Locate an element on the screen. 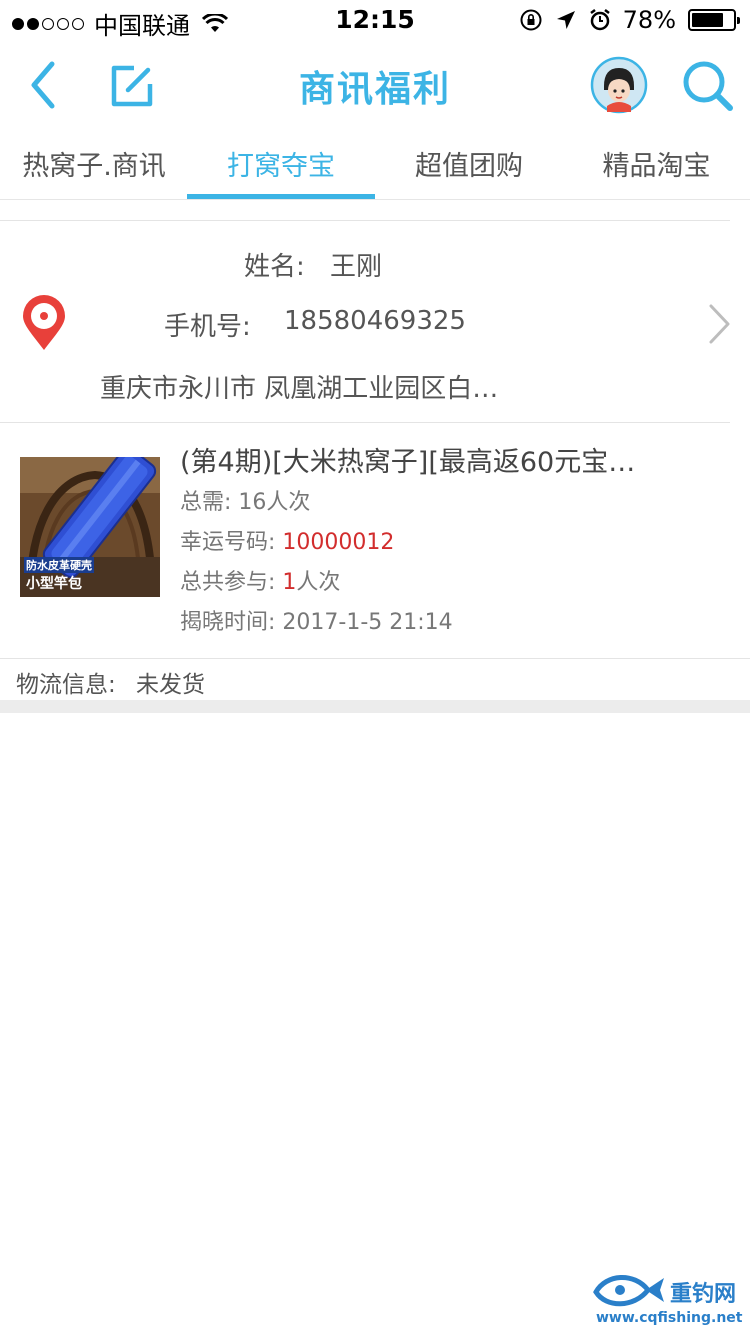 This screenshot has width=750, height=1334. tab-taobao: 精品淘宝 is located at coordinates (656, 163).